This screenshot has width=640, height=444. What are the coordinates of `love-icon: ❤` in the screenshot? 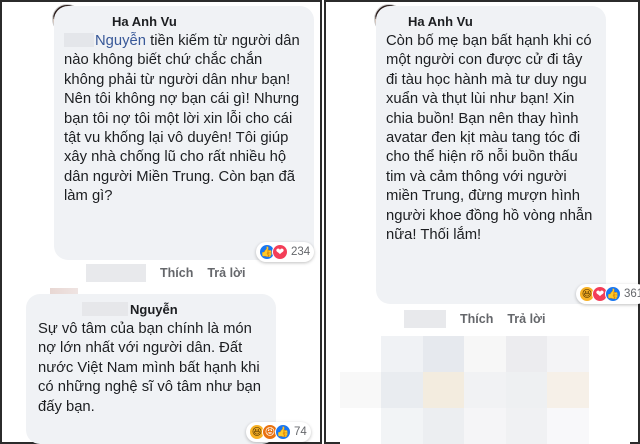 It's located at (280, 252).